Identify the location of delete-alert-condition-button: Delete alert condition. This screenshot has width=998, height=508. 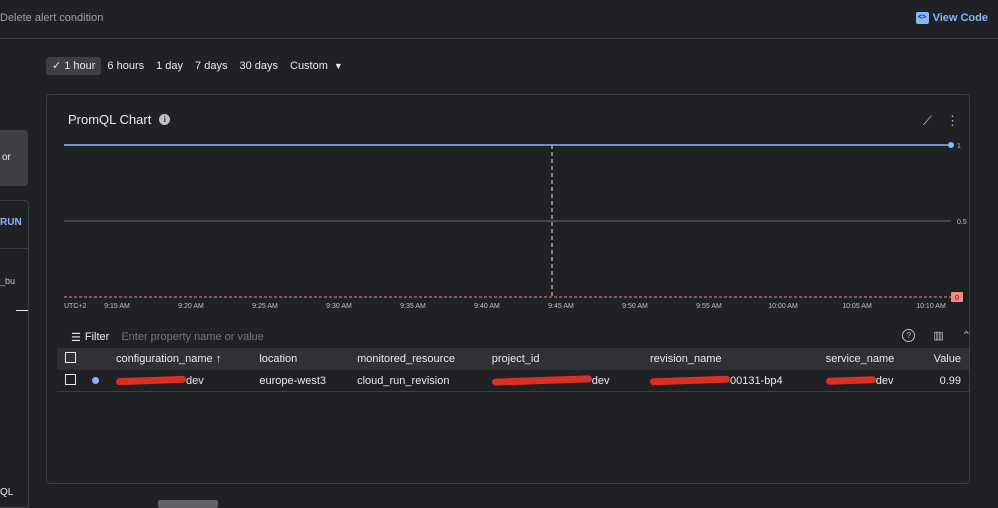
(51, 18).